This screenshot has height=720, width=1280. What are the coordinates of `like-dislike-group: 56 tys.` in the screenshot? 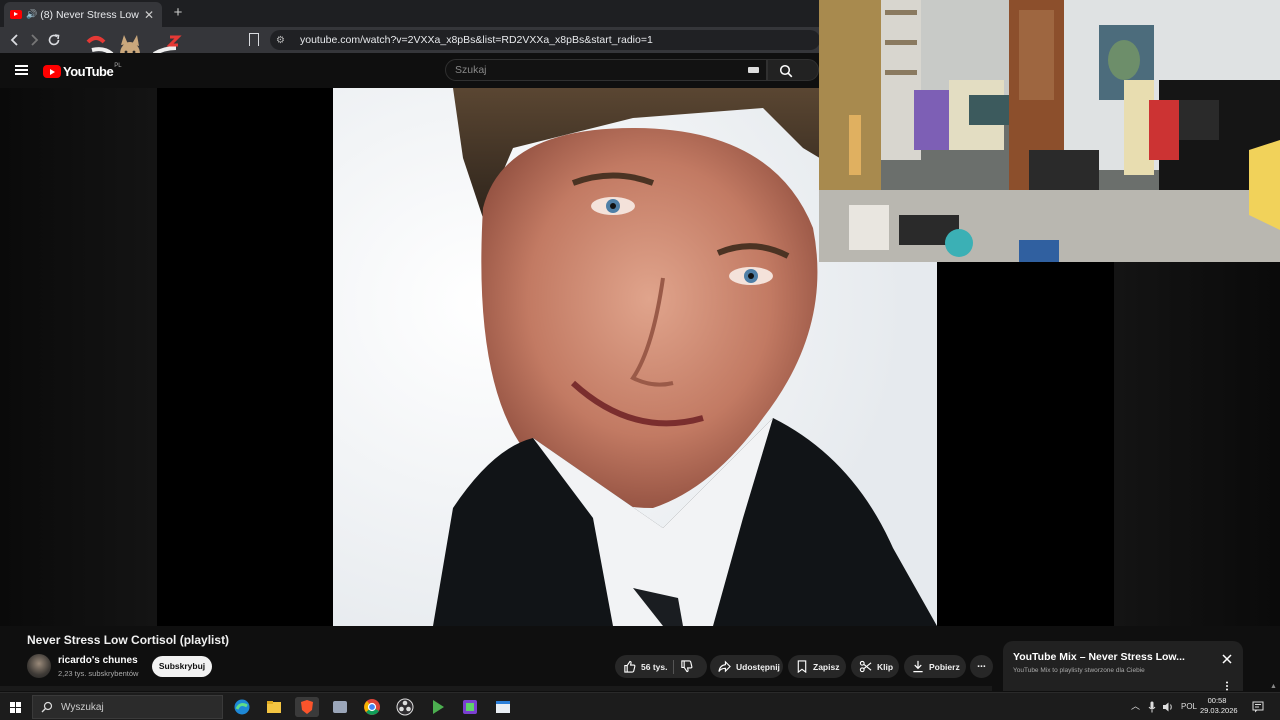 It's located at (661, 666).